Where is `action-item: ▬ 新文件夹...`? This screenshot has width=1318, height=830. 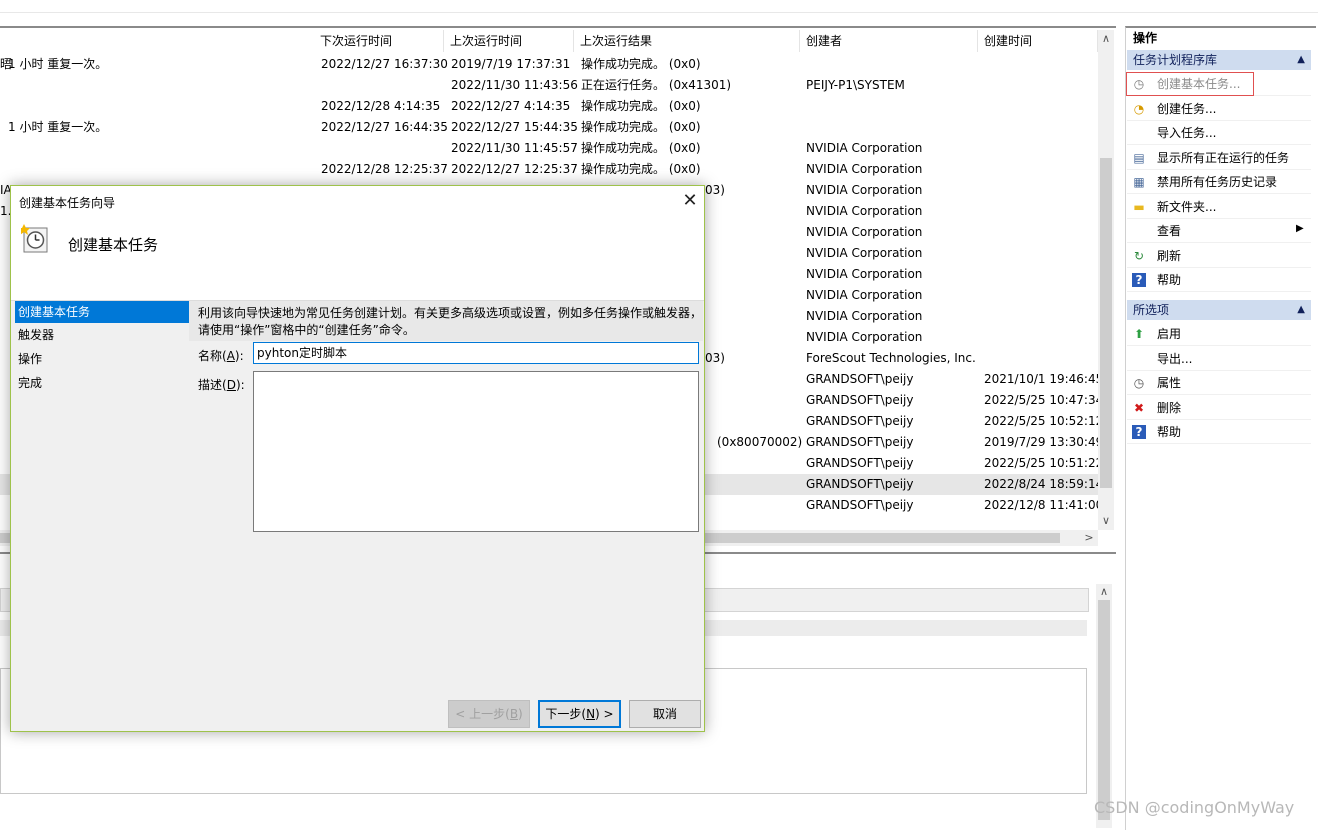
action-item: ▬ 新文件夹... is located at coordinates (1219, 207).